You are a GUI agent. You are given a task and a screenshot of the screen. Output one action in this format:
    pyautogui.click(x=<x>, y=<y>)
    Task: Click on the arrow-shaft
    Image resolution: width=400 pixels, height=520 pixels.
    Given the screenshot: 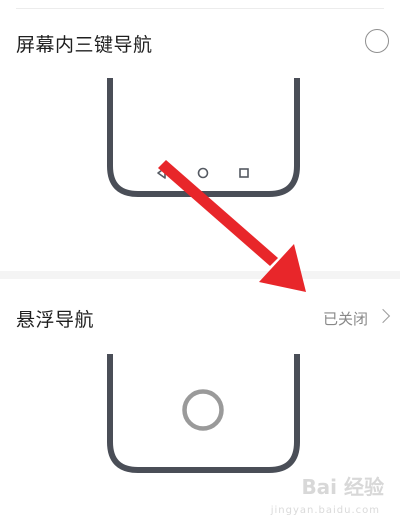 What is the action you would take?
    pyautogui.click(x=218, y=213)
    